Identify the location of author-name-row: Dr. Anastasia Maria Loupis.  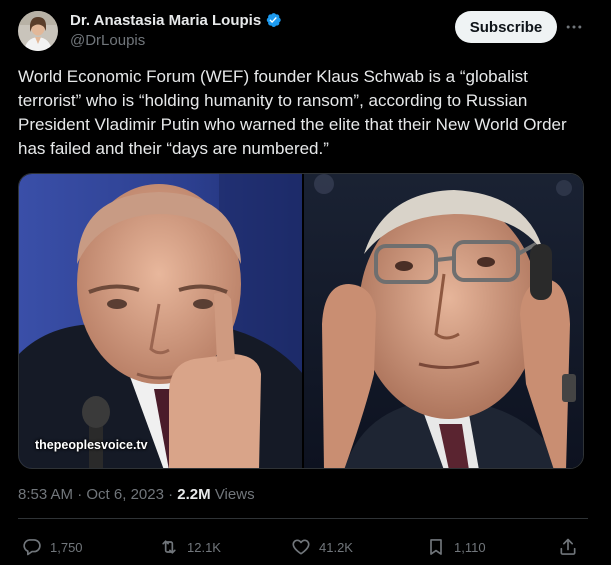
(176, 20).